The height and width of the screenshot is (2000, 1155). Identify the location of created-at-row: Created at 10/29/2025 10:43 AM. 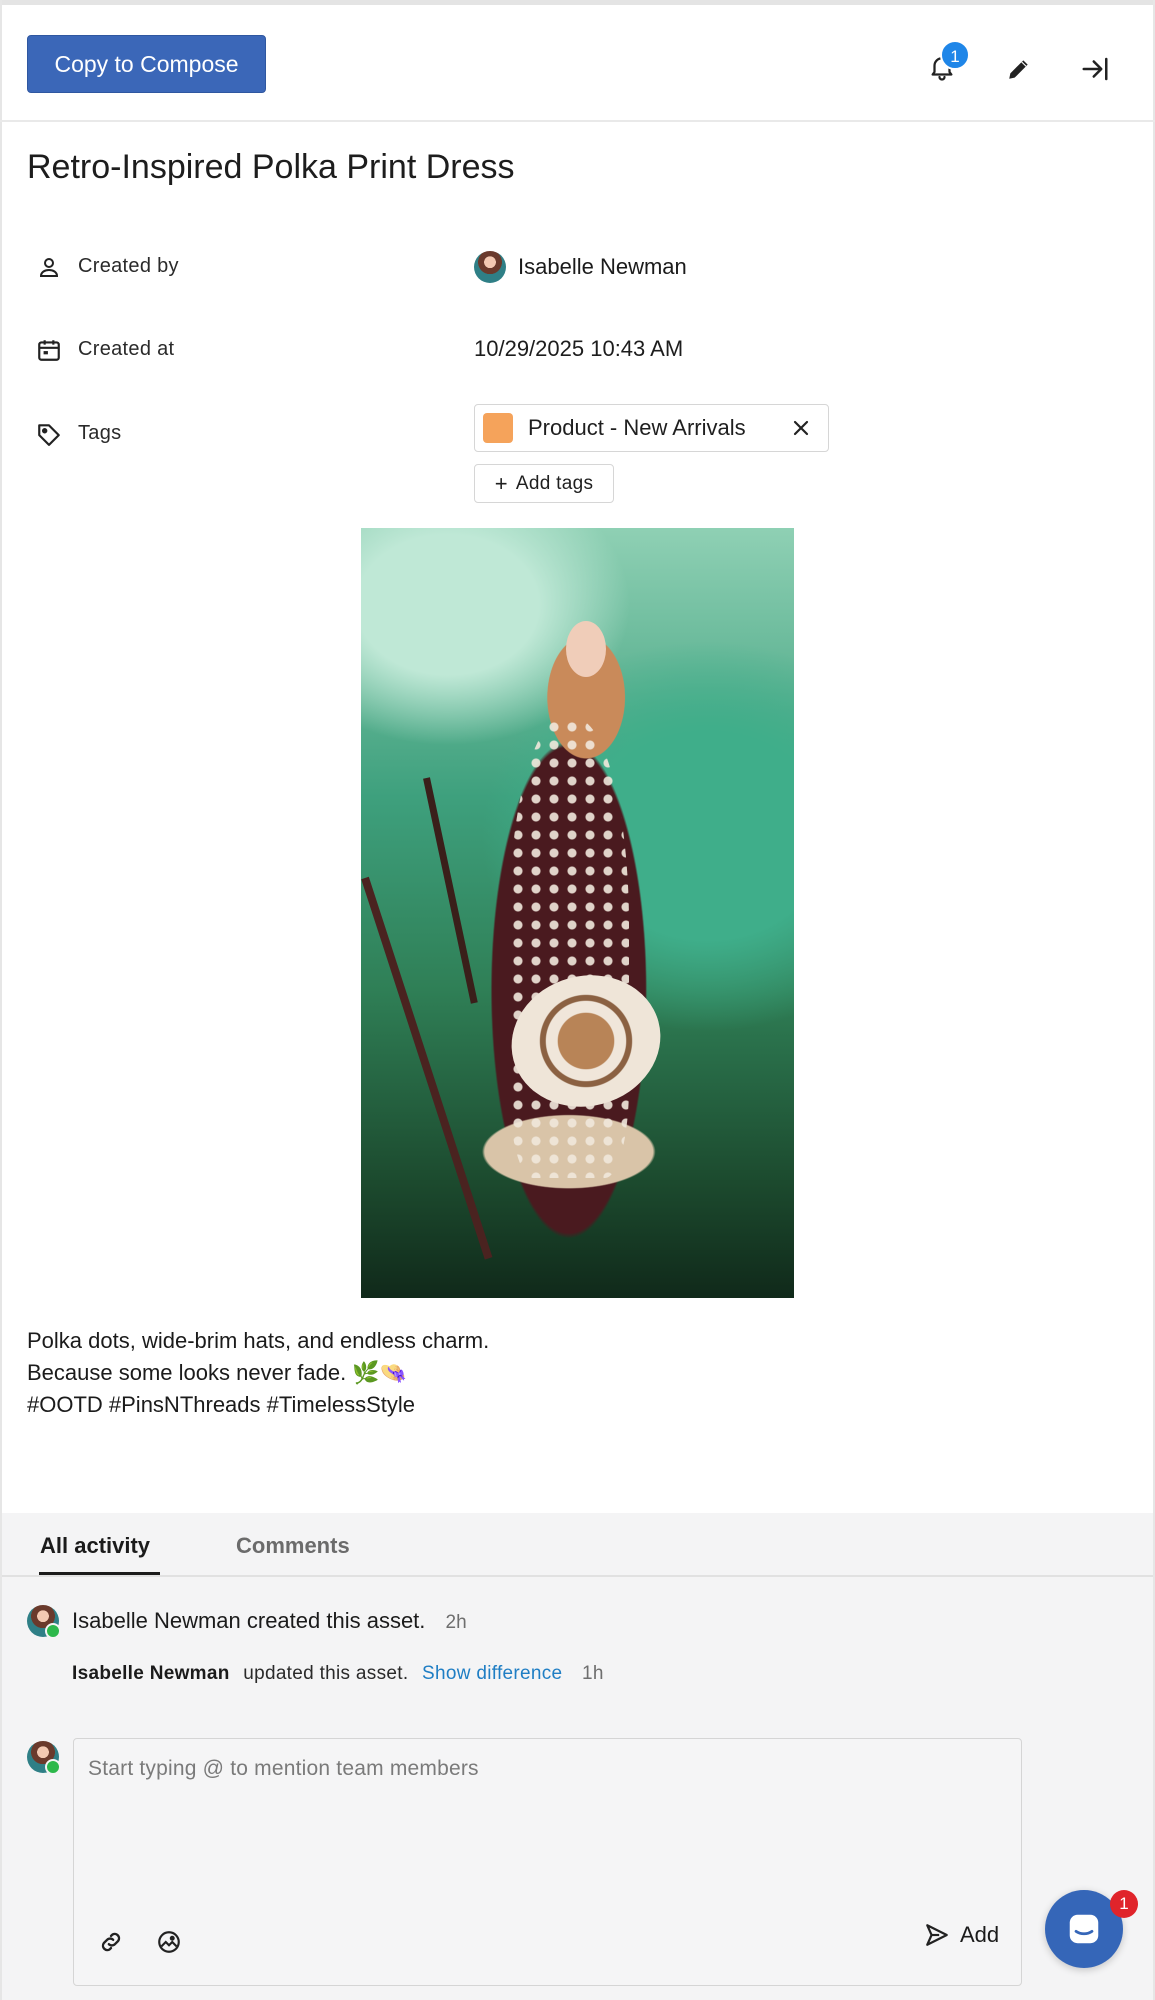
(577, 350).